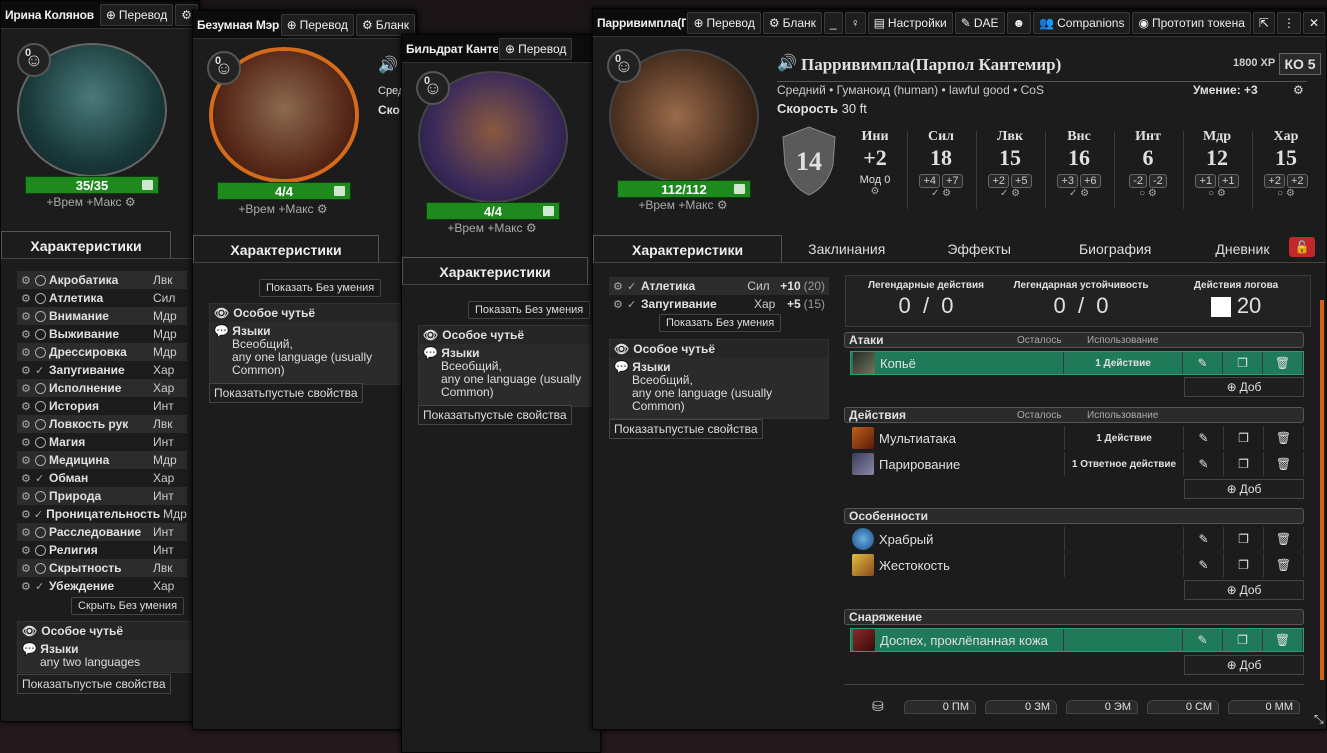 The image size is (1327, 753). What do you see at coordinates (1242, 248) in the screenshot?
I see `tab-journal: Дневник` at bounding box center [1242, 248].